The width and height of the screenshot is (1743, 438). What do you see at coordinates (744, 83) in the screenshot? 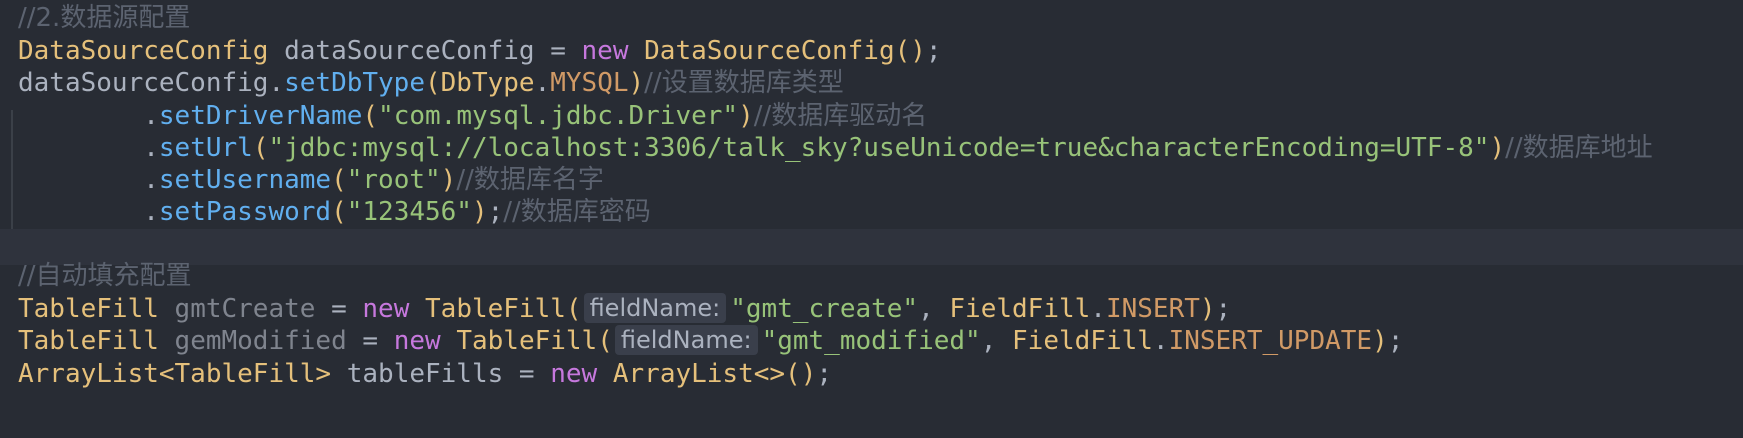
I see `comment: //设置数据库类型` at bounding box center [744, 83].